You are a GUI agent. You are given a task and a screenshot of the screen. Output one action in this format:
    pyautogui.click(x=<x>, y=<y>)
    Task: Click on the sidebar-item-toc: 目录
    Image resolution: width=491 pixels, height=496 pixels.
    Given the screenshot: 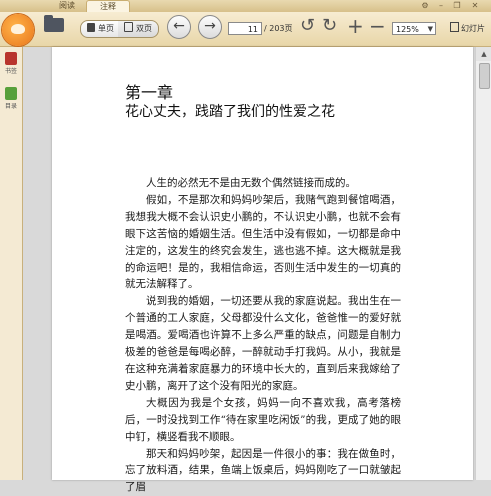 What is the action you would take?
    pyautogui.click(x=11, y=98)
    